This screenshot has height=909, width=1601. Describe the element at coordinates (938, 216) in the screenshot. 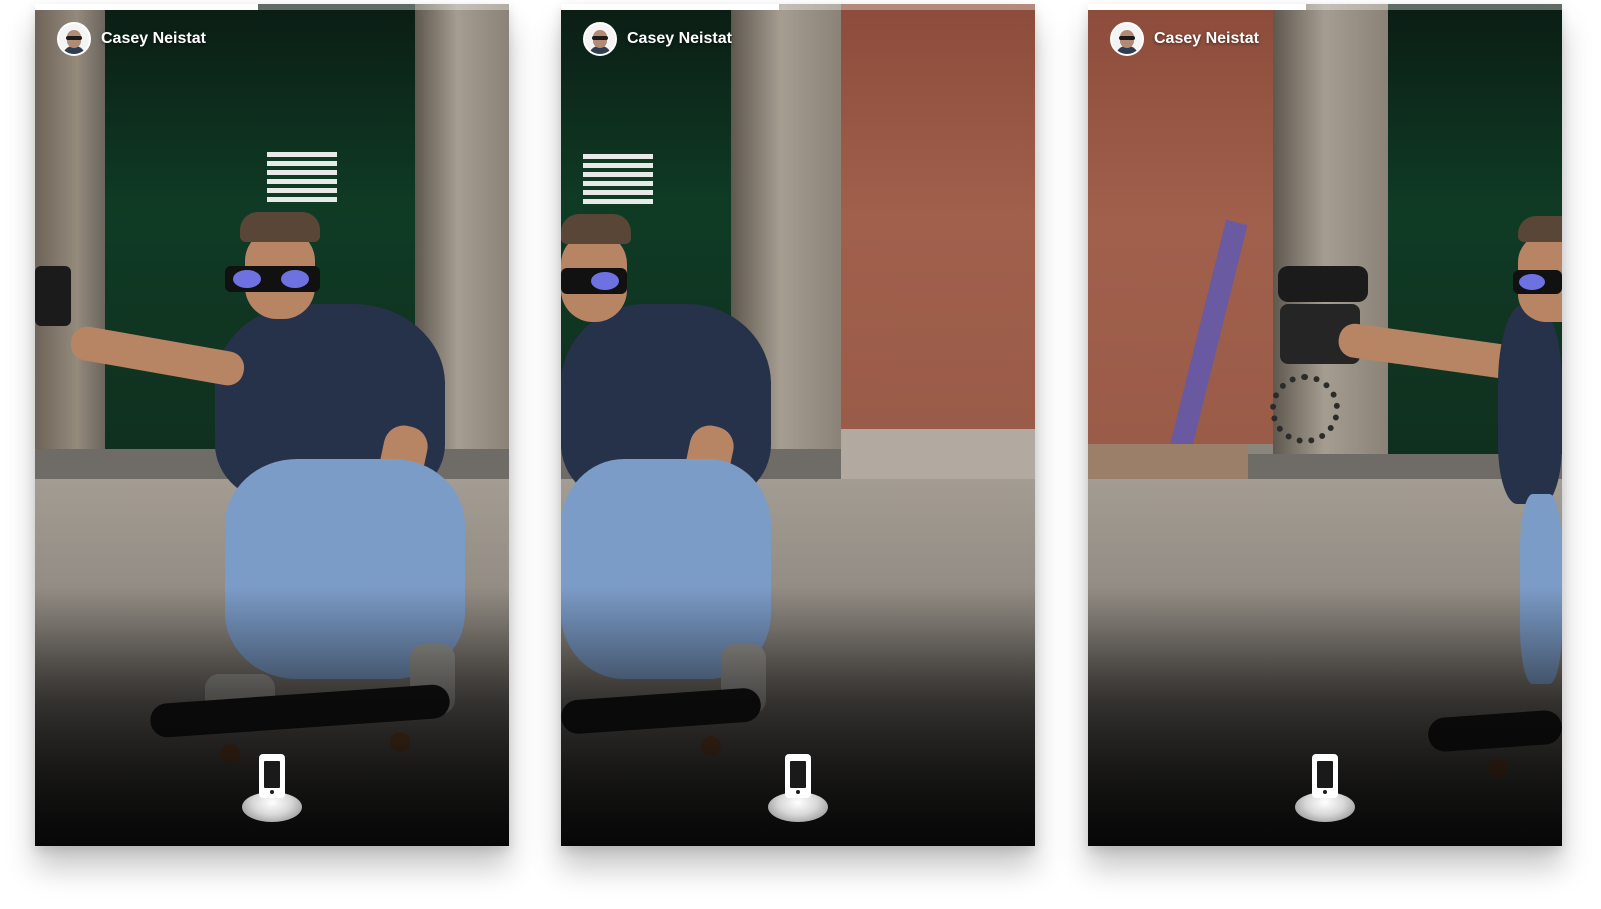

I see `brick-wall` at that location.